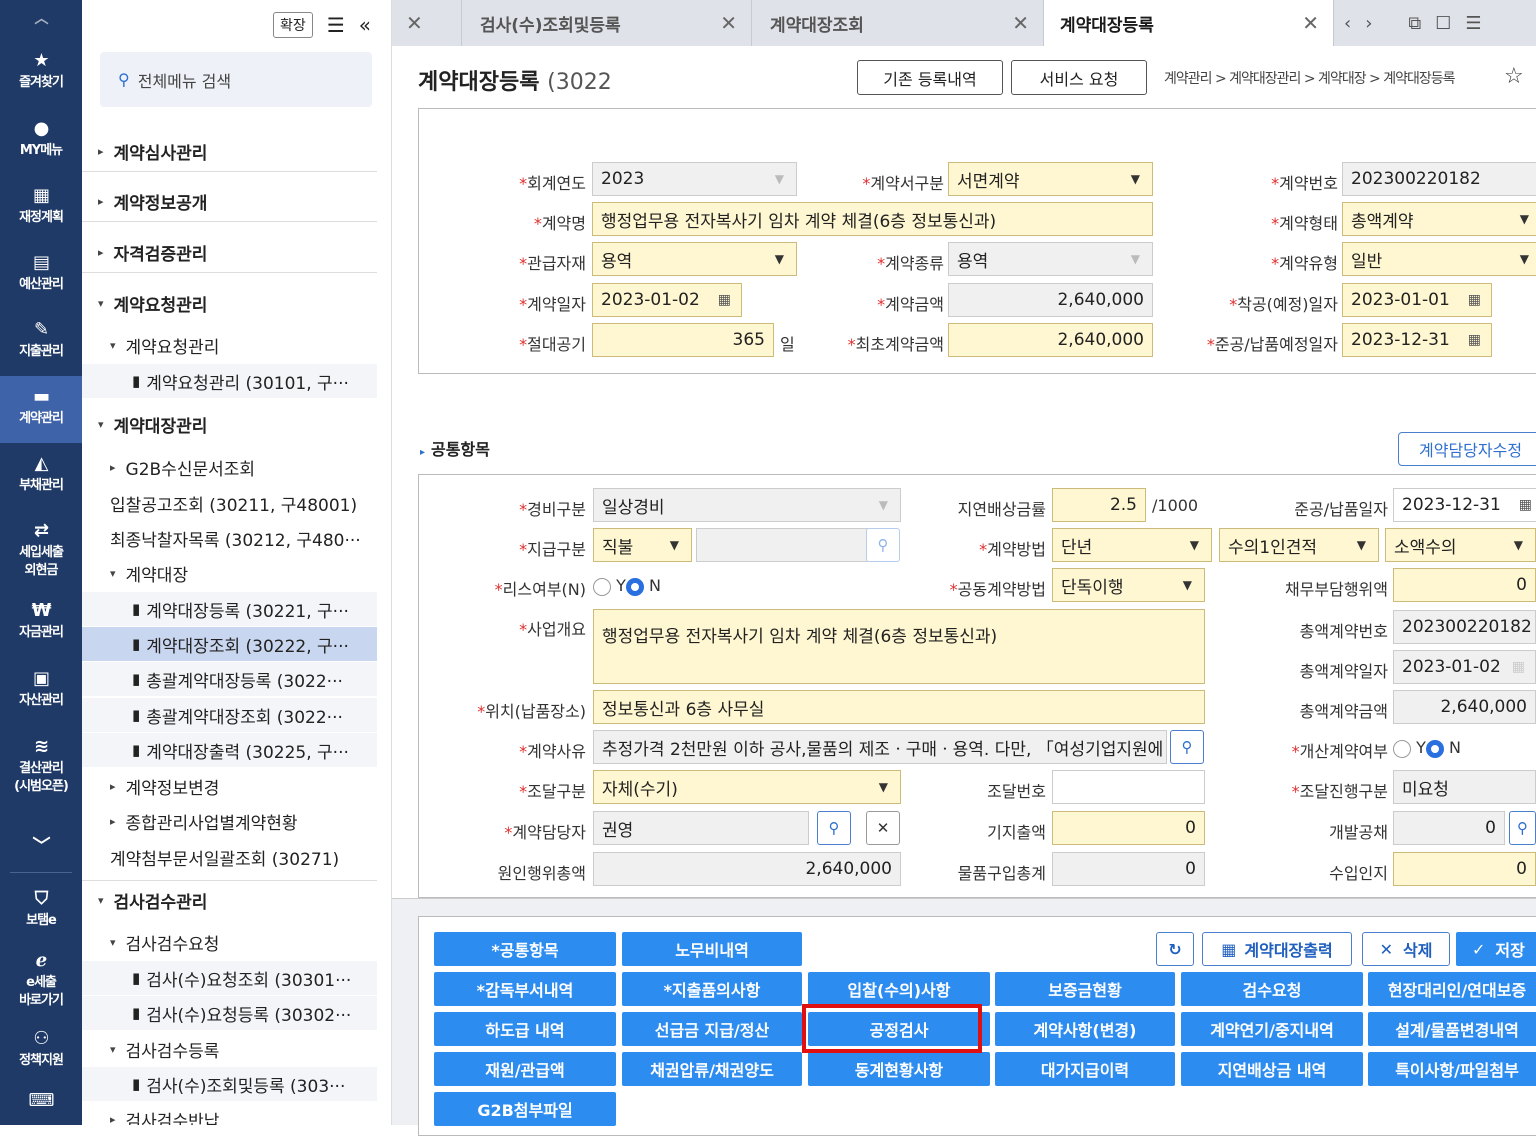 The height and width of the screenshot is (1136, 1536). I want to click on tab-inspection: 검사(수)조회및등록 ✕, so click(607, 23).